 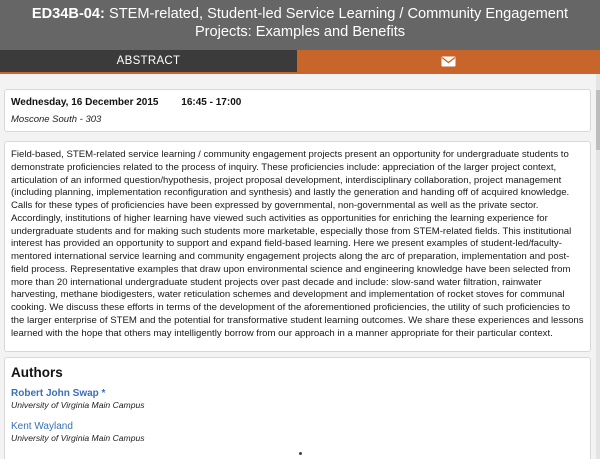 I want to click on page-indicator-dot, so click(x=300, y=453).